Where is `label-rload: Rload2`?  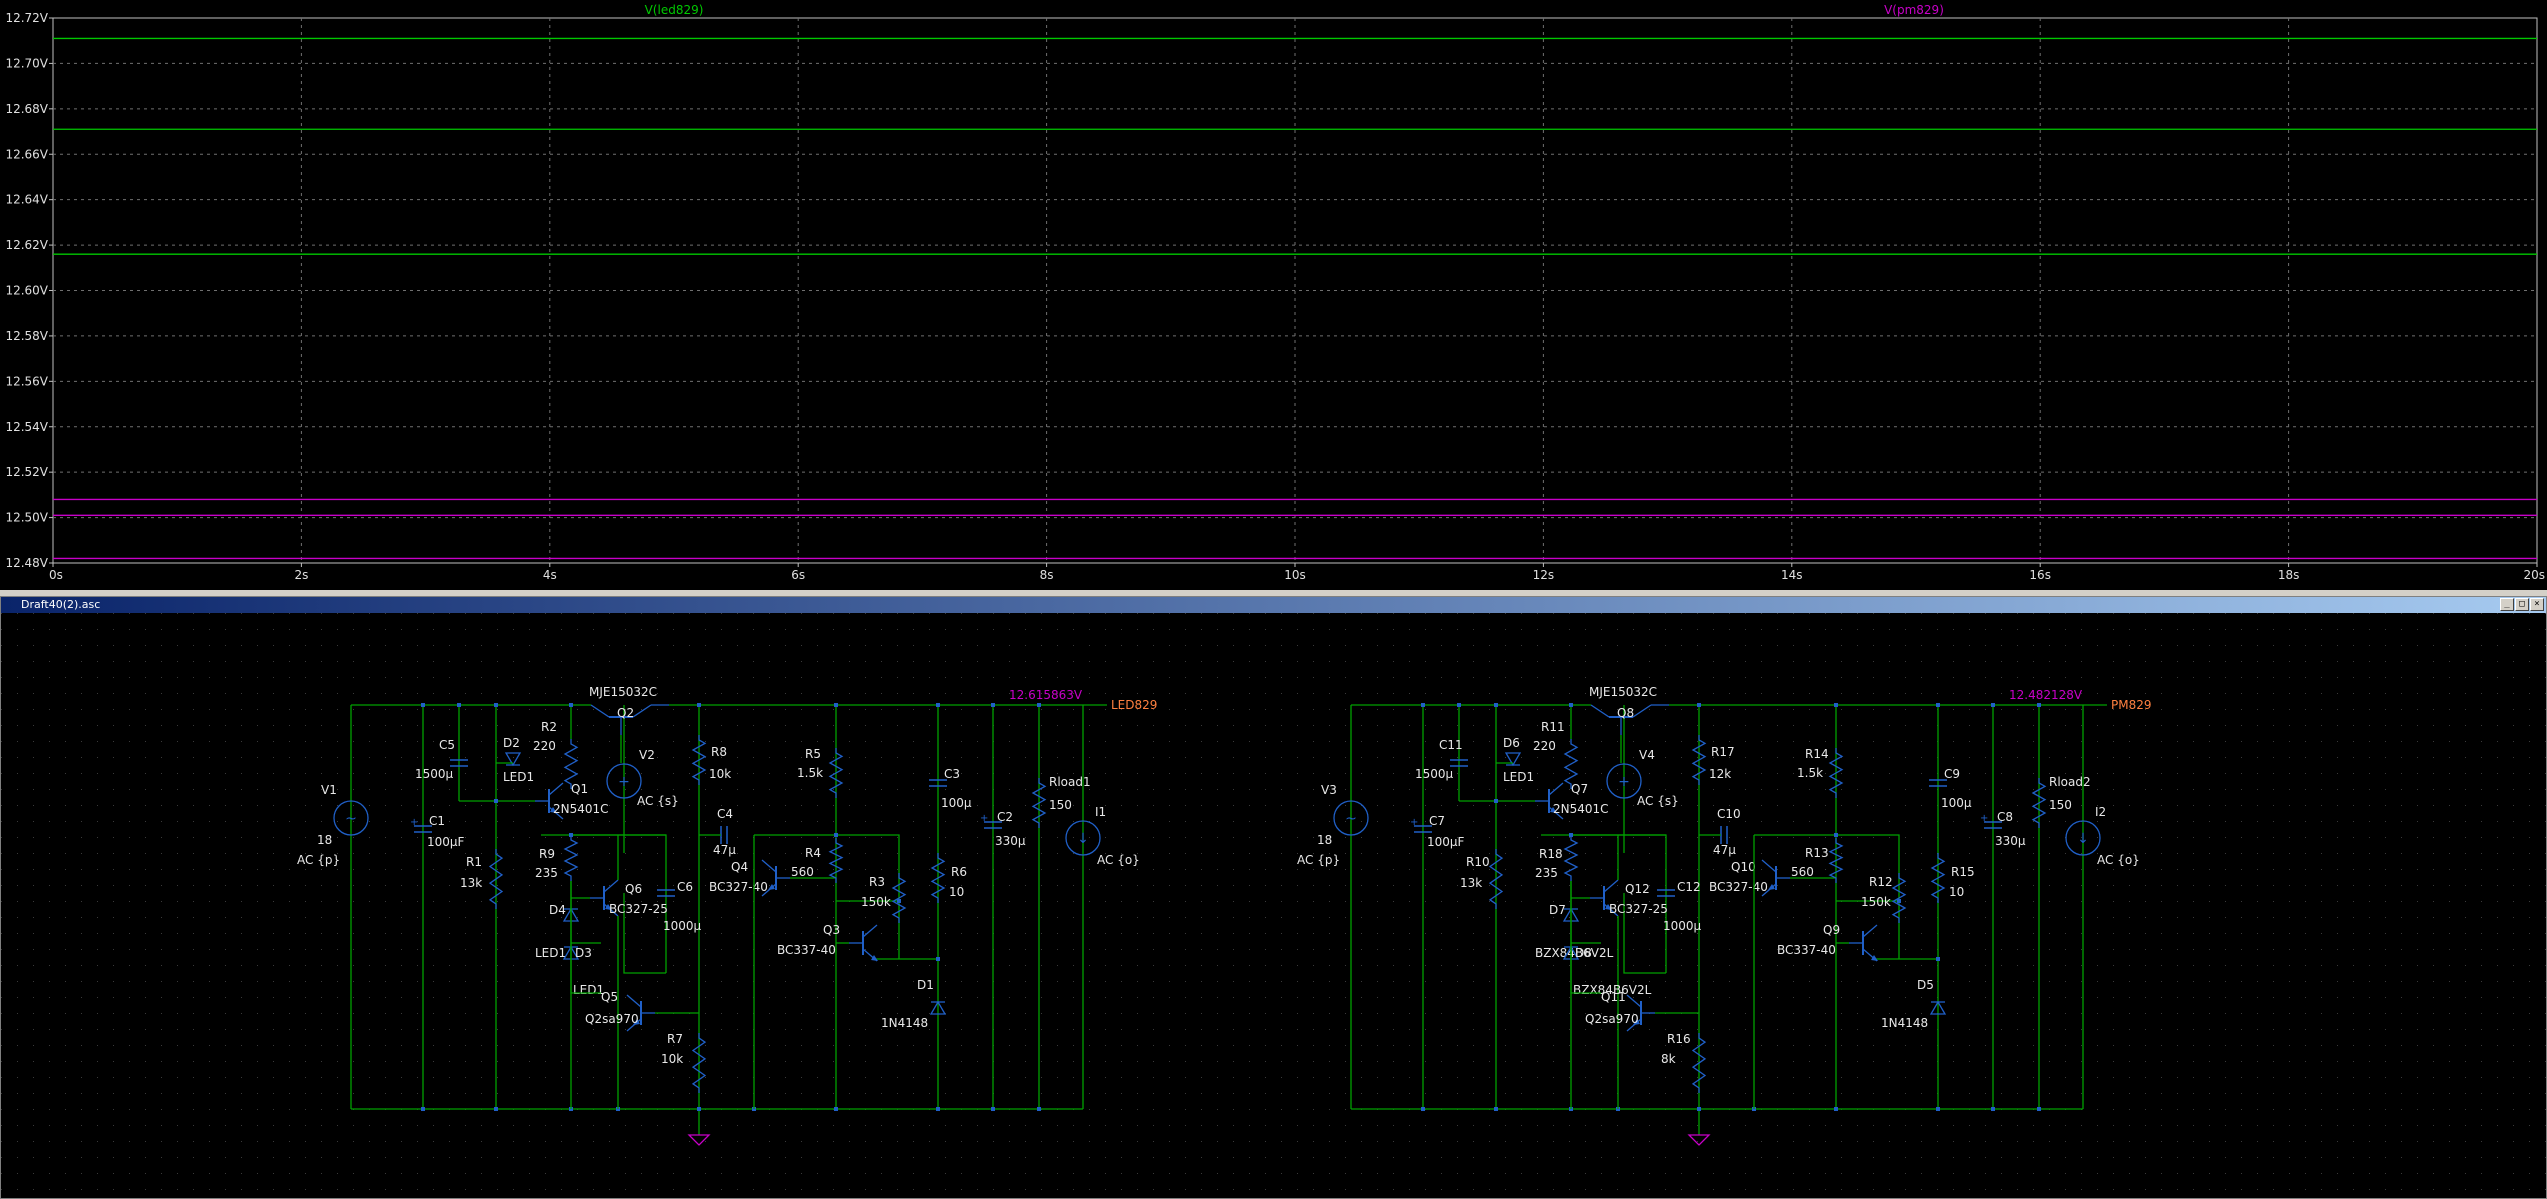 label-rload: Rload2 is located at coordinates (2070, 782).